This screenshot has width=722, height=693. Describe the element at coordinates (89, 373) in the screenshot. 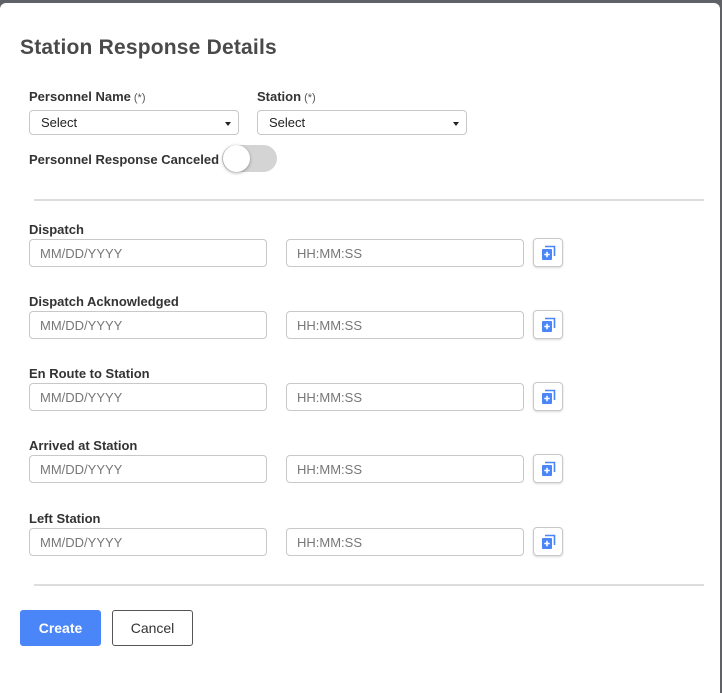

I see `en-route-to-station-label: En Route to Station` at that location.